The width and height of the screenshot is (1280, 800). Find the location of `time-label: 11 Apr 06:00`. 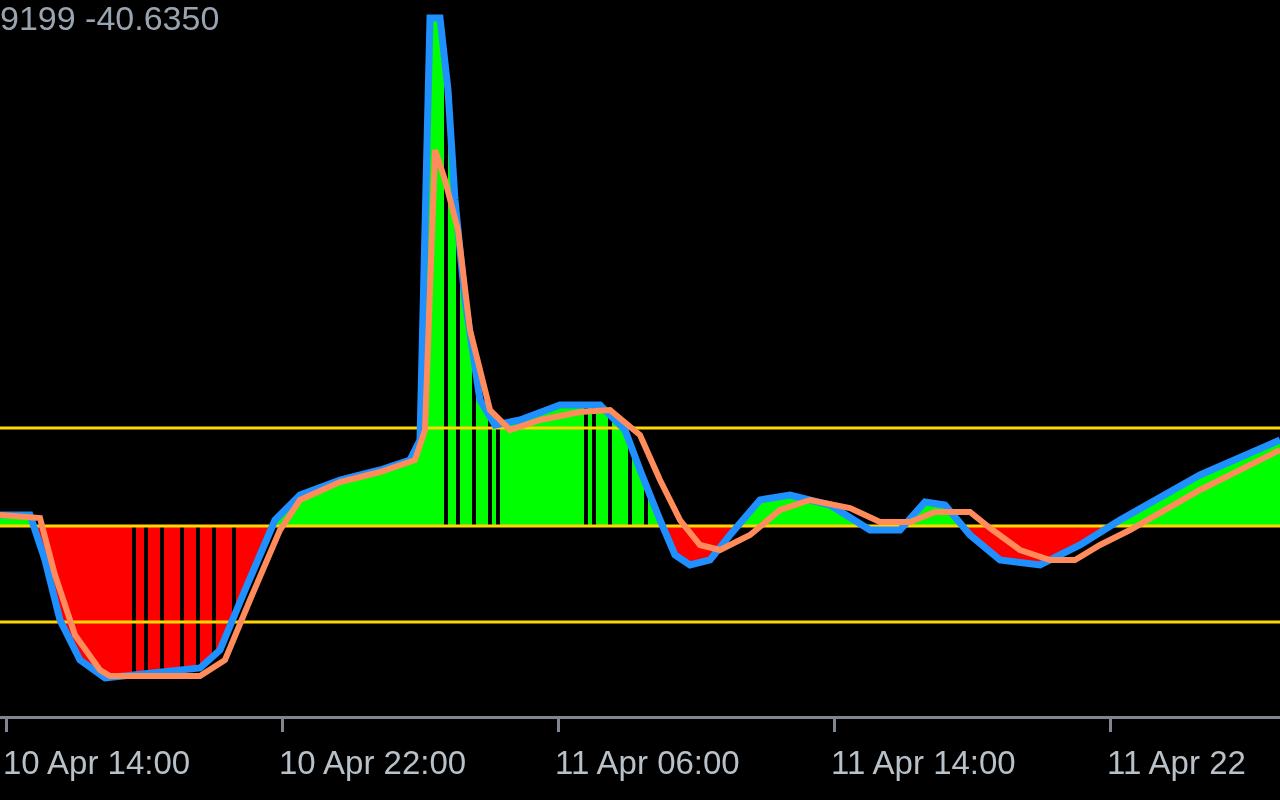

time-label: 11 Apr 06:00 is located at coordinates (648, 763).